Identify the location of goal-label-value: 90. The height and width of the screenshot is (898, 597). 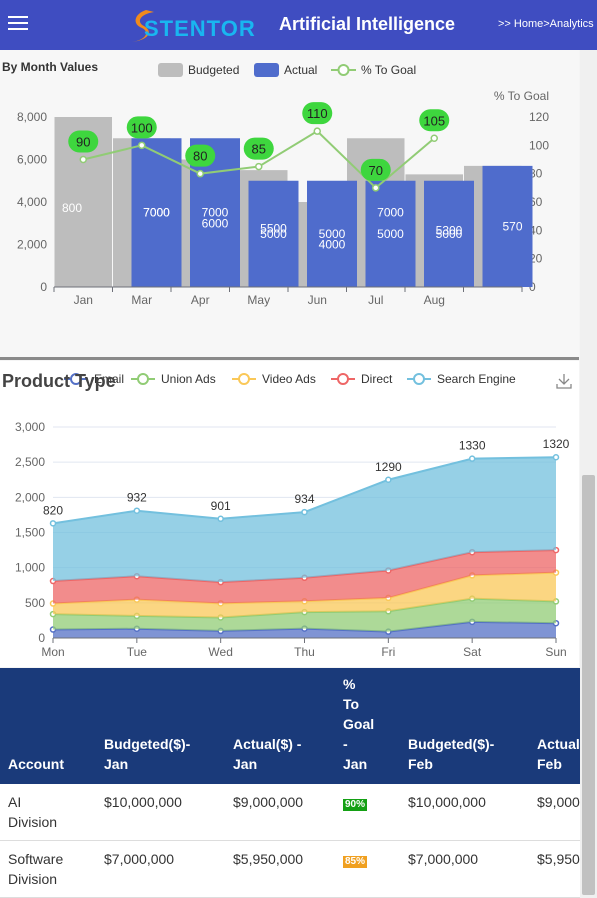
(83, 142).